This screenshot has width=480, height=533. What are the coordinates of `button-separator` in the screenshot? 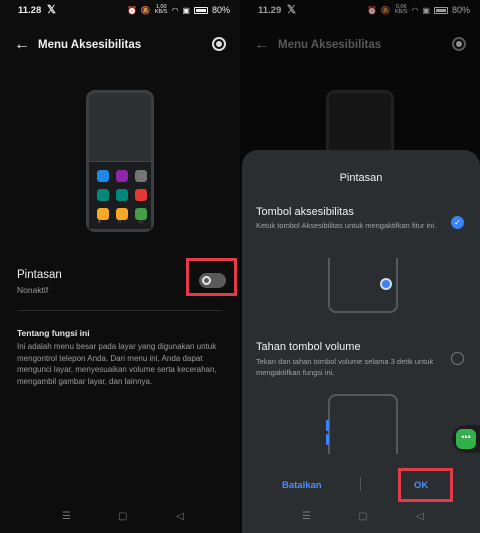 It's located at (360, 484).